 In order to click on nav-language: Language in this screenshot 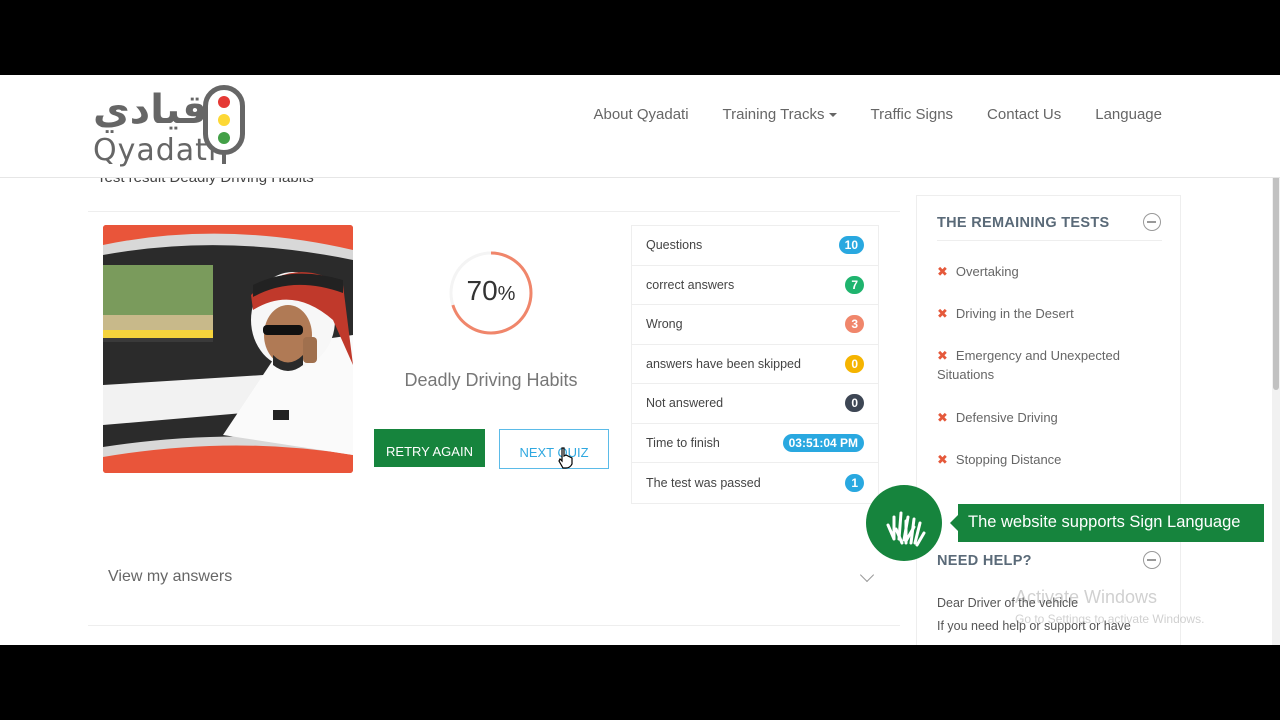, I will do `click(1128, 114)`.